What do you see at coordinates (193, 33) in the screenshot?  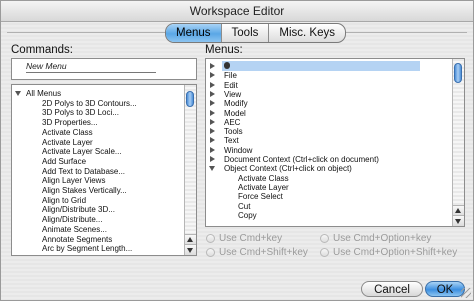 I see `tab-menus: Menus` at bounding box center [193, 33].